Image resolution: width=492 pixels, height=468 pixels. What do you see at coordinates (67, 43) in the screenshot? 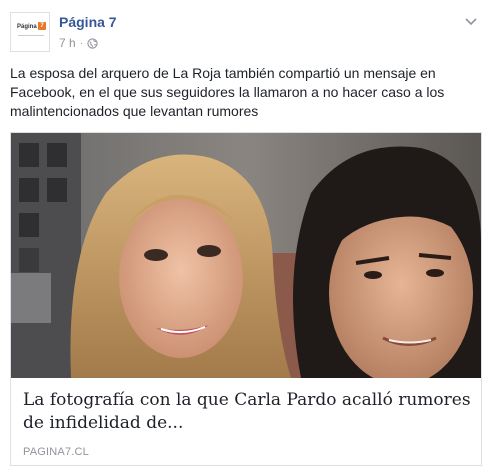
I see `post-timestamp: 7 h` at bounding box center [67, 43].